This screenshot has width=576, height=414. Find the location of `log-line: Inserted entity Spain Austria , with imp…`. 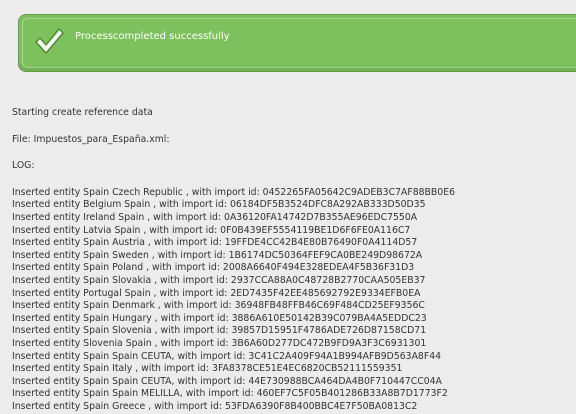

log-line: Inserted entity Spain Austria , with imp… is located at coordinates (215, 243).